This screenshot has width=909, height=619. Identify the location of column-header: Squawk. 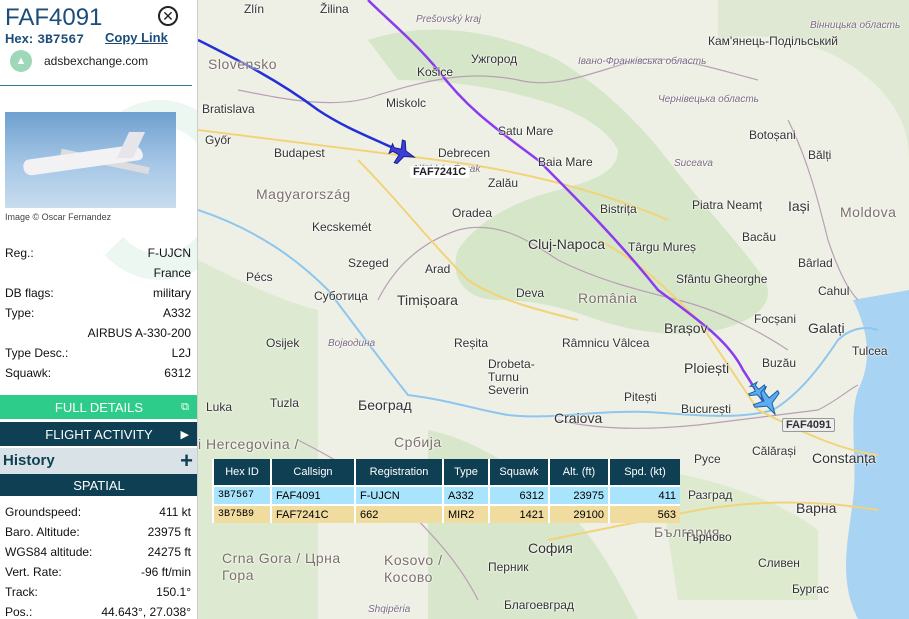
(518, 472).